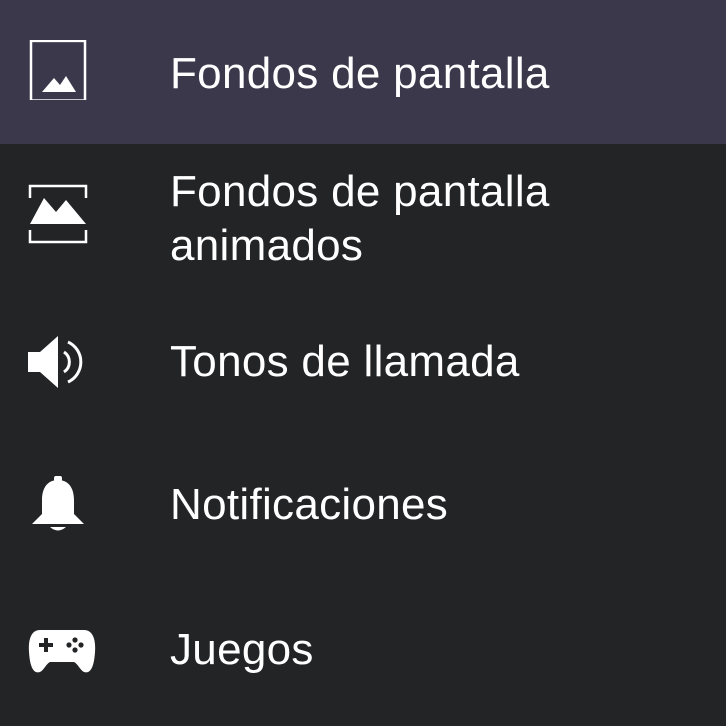 The width and height of the screenshot is (726, 726). Describe the element at coordinates (62, 652) in the screenshot. I see `gamepad-icon` at that location.